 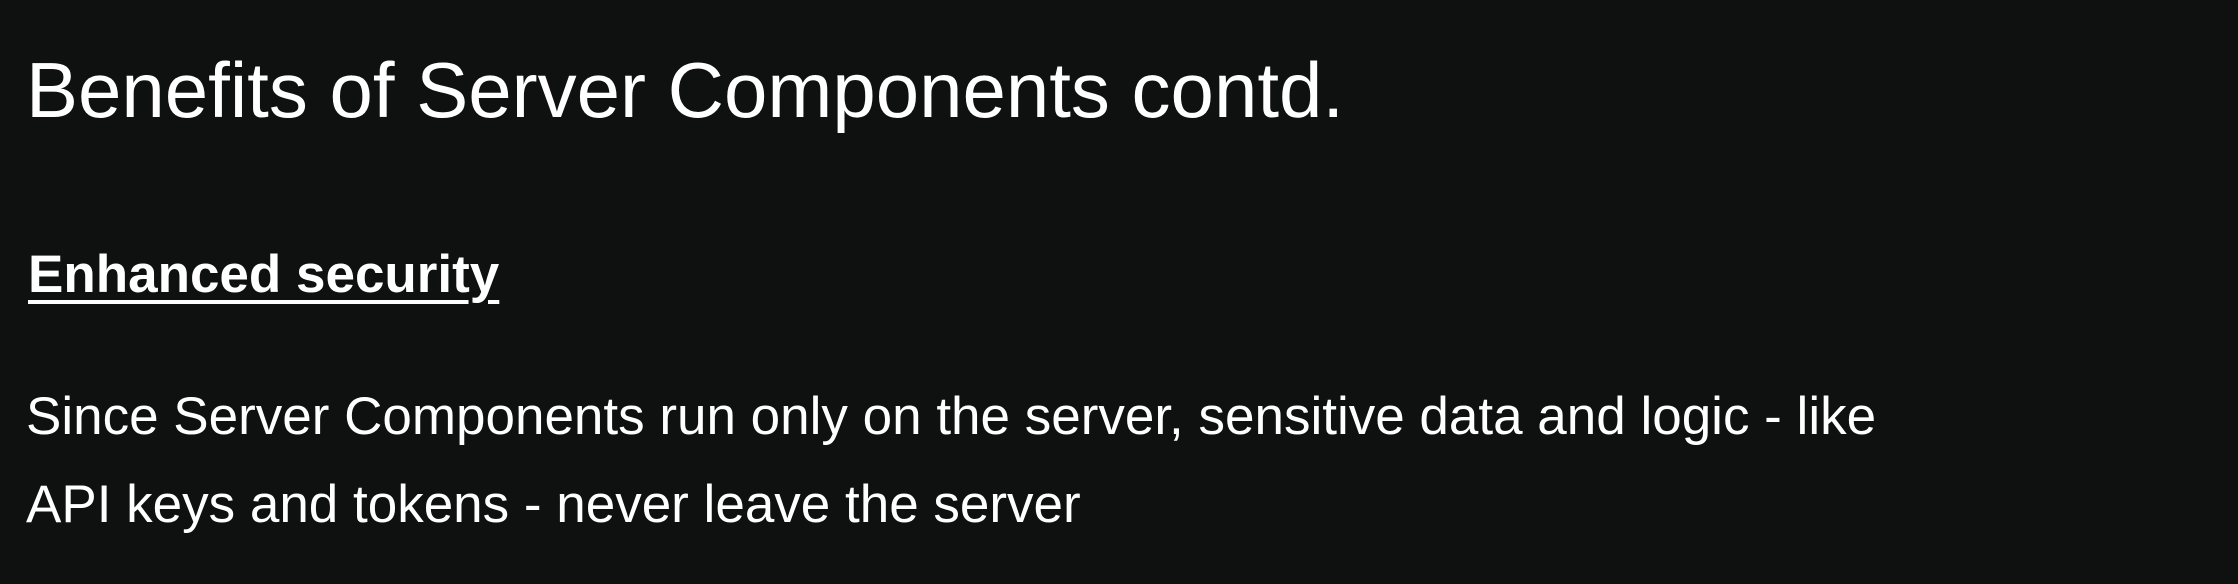 I want to click on slide-title: Benefits of Server Components contd., so click(x=685, y=90).